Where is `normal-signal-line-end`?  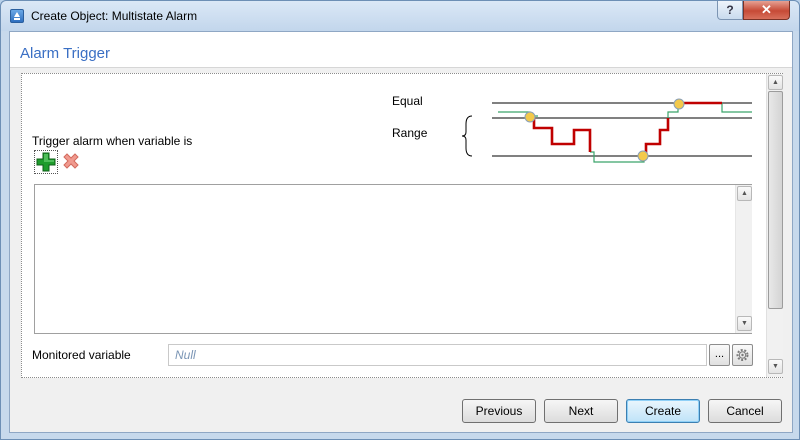 normal-signal-line-end is located at coordinates (736, 108).